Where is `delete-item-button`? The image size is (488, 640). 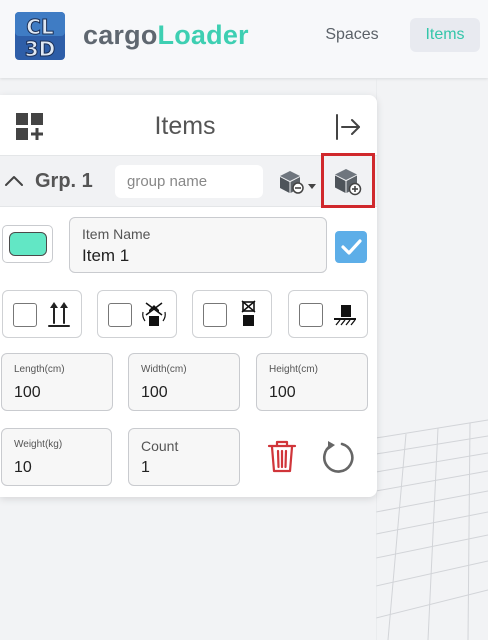 delete-item-button is located at coordinates (282, 456).